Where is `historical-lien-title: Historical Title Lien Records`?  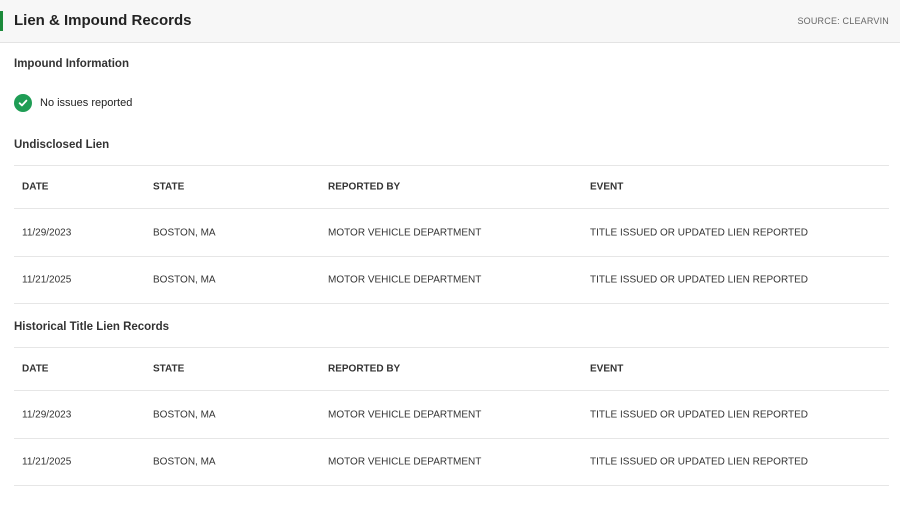 historical-lien-title: Historical Title Lien Records is located at coordinates (92, 327).